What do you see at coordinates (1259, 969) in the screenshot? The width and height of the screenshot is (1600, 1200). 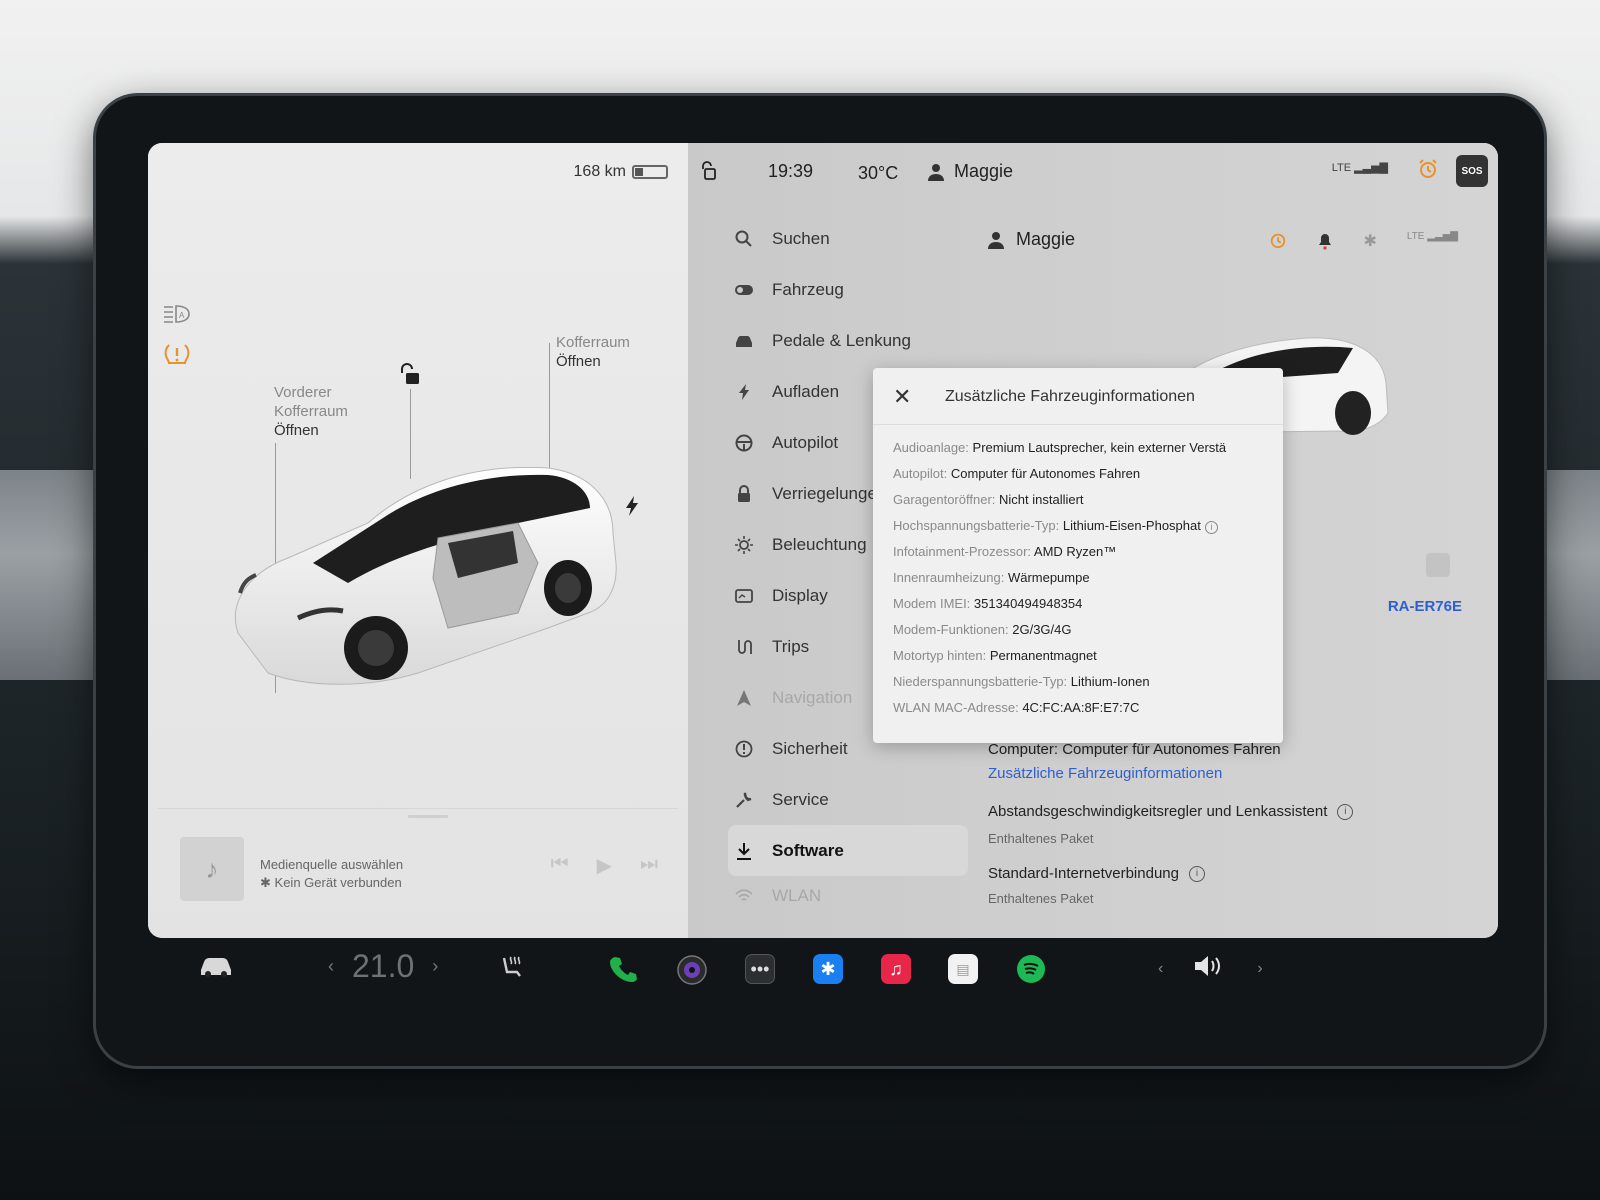 I see `volume-up-chevron-icon: ›` at bounding box center [1259, 969].